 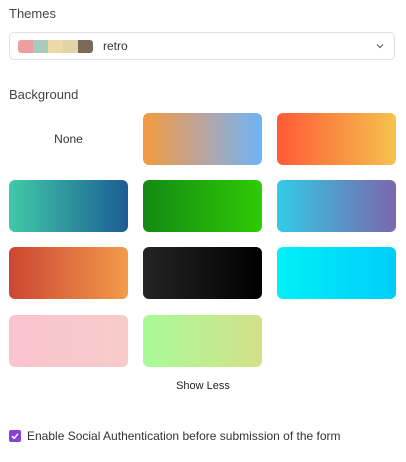 I want to click on background-option-none: None, so click(x=68, y=139).